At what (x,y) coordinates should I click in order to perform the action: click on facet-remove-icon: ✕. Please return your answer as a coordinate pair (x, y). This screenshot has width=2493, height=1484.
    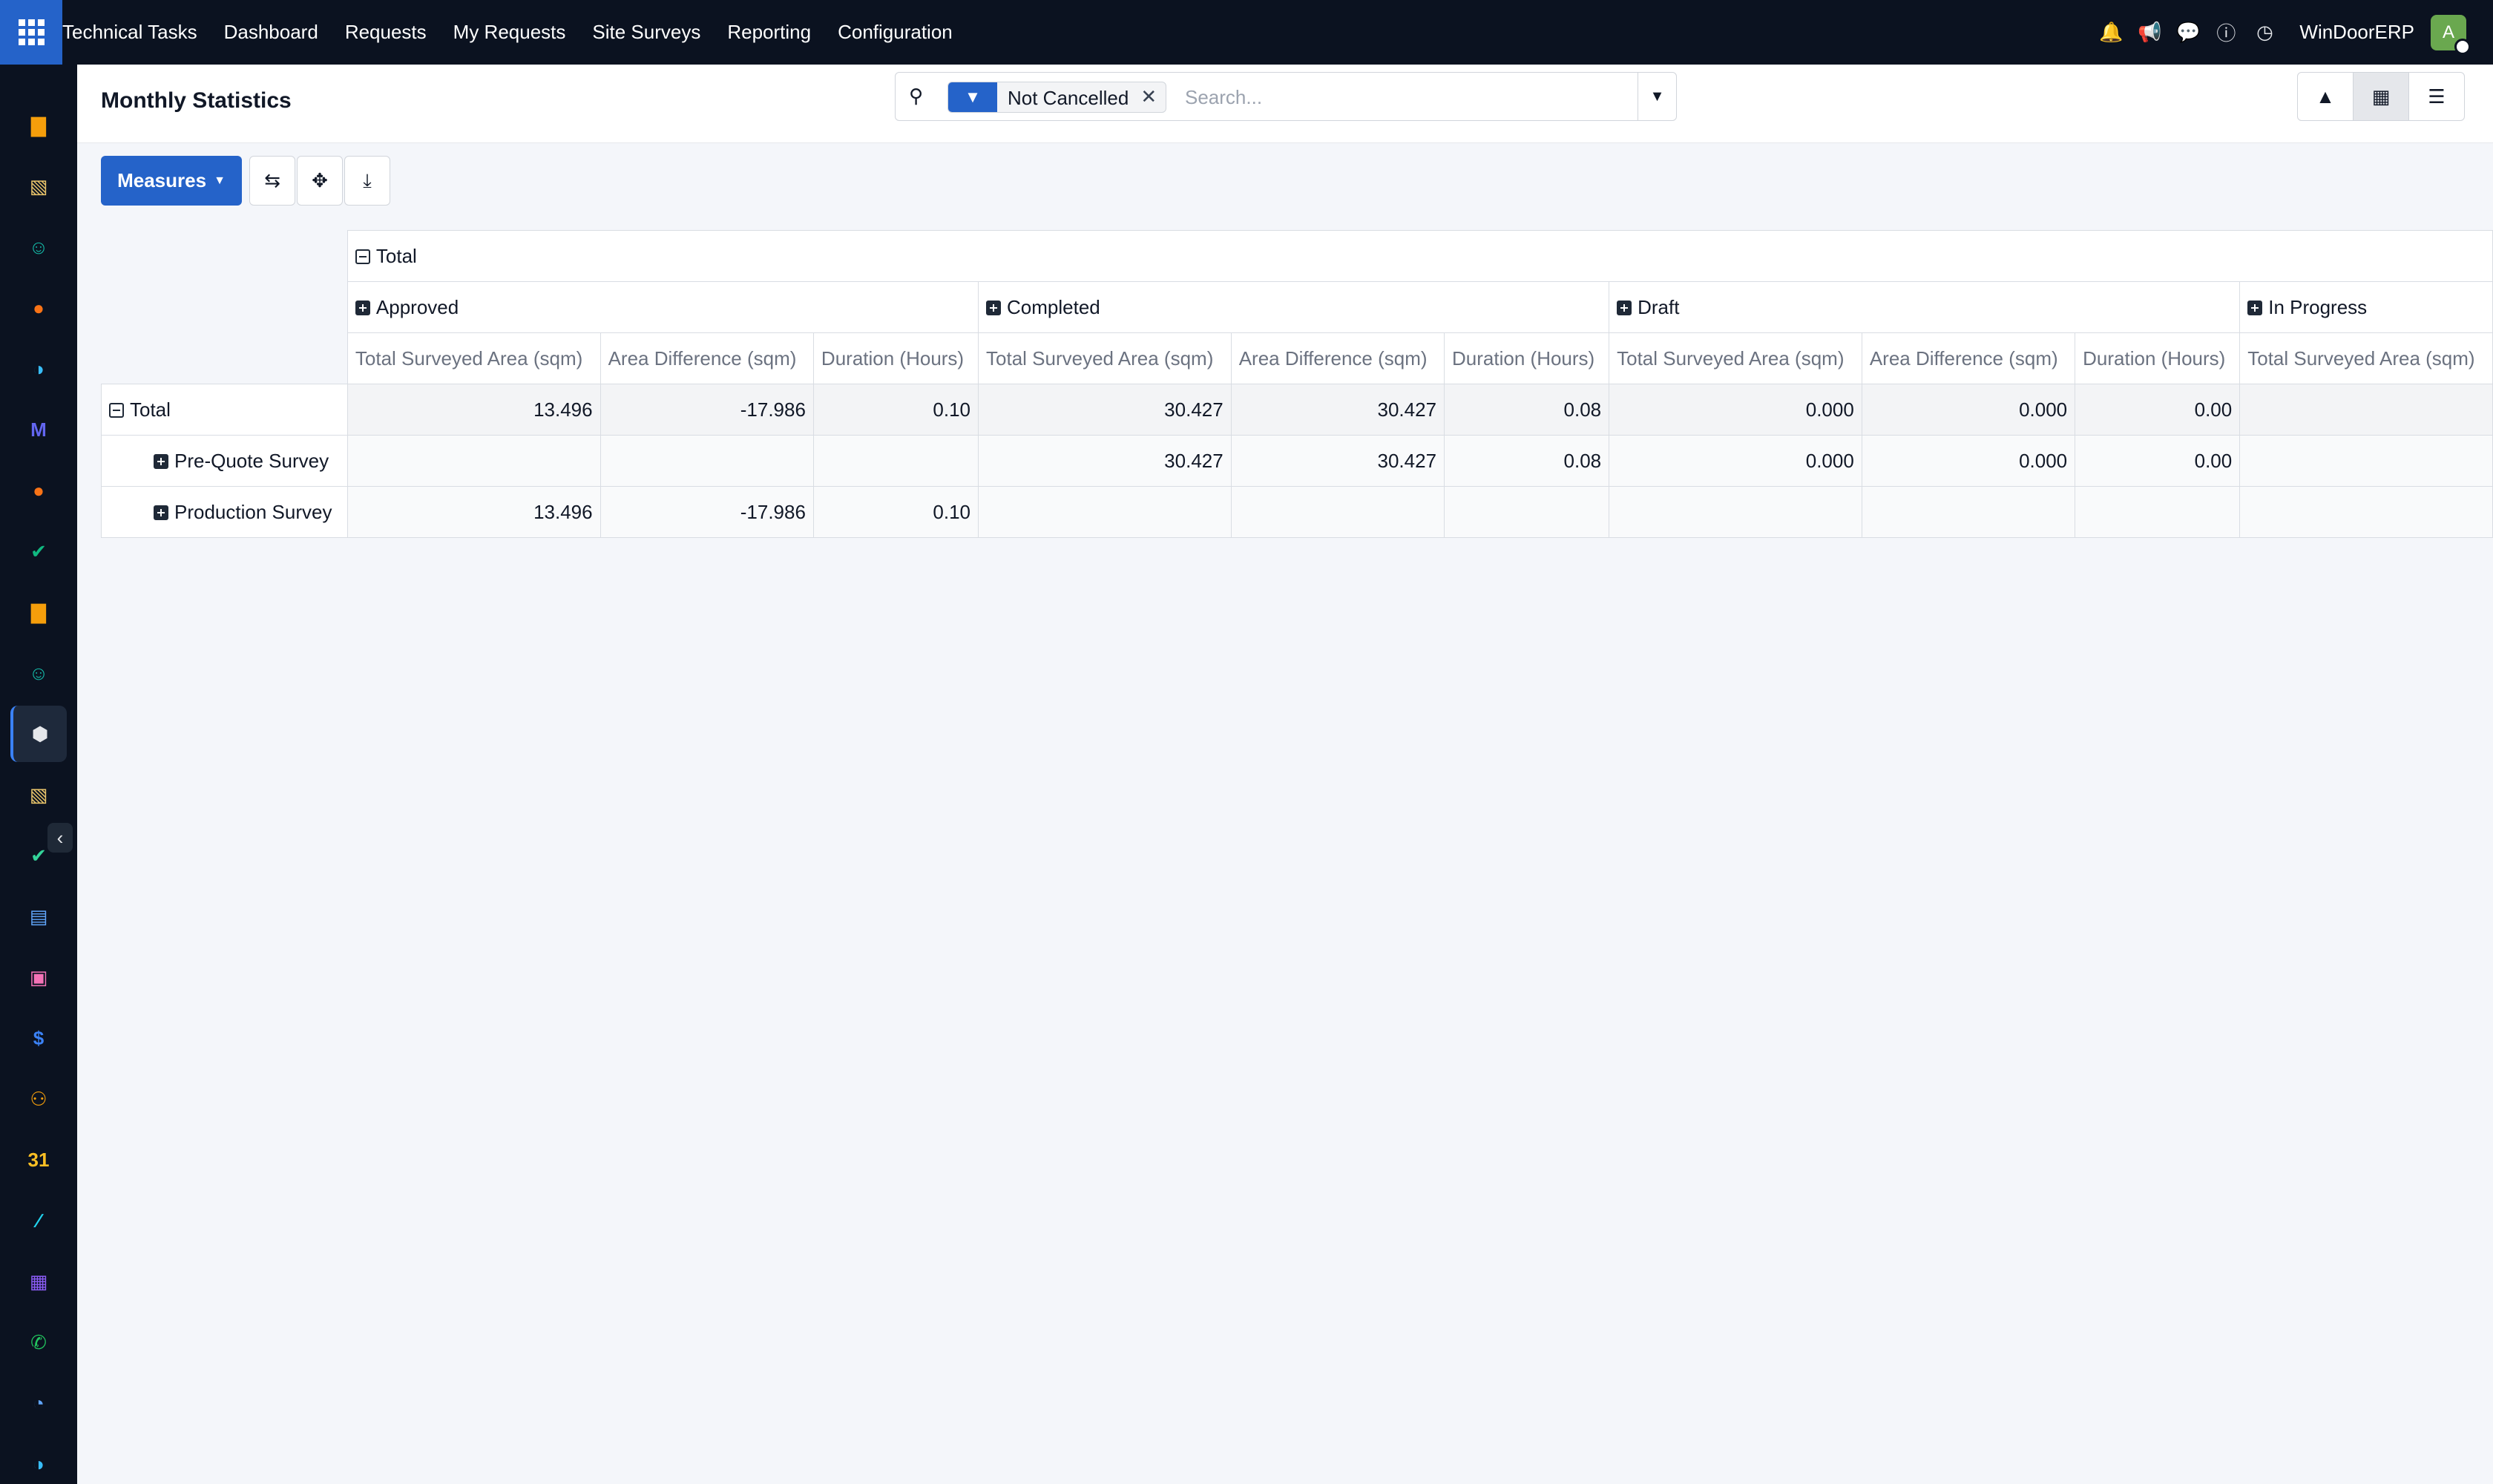
    Looking at the image, I should click on (1151, 97).